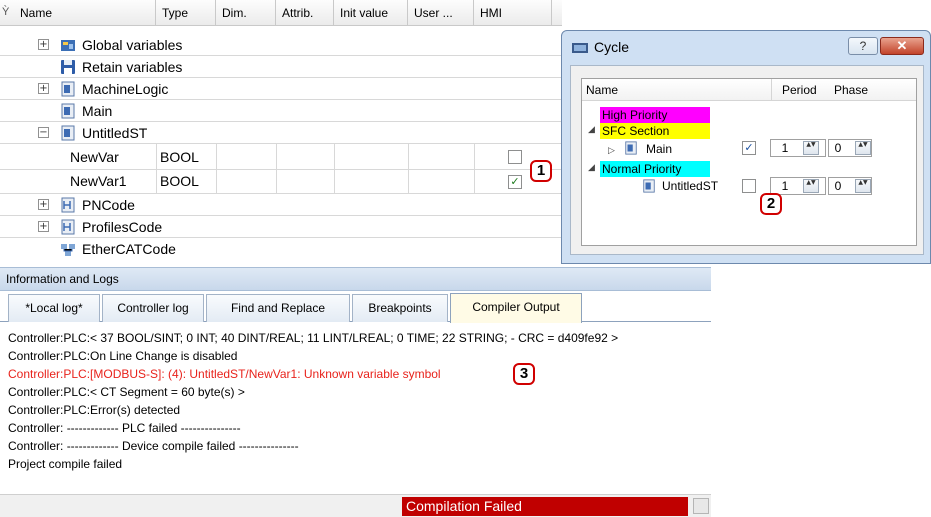  Describe the element at coordinates (68, 67) in the screenshot. I see `save-disk-icon` at that location.